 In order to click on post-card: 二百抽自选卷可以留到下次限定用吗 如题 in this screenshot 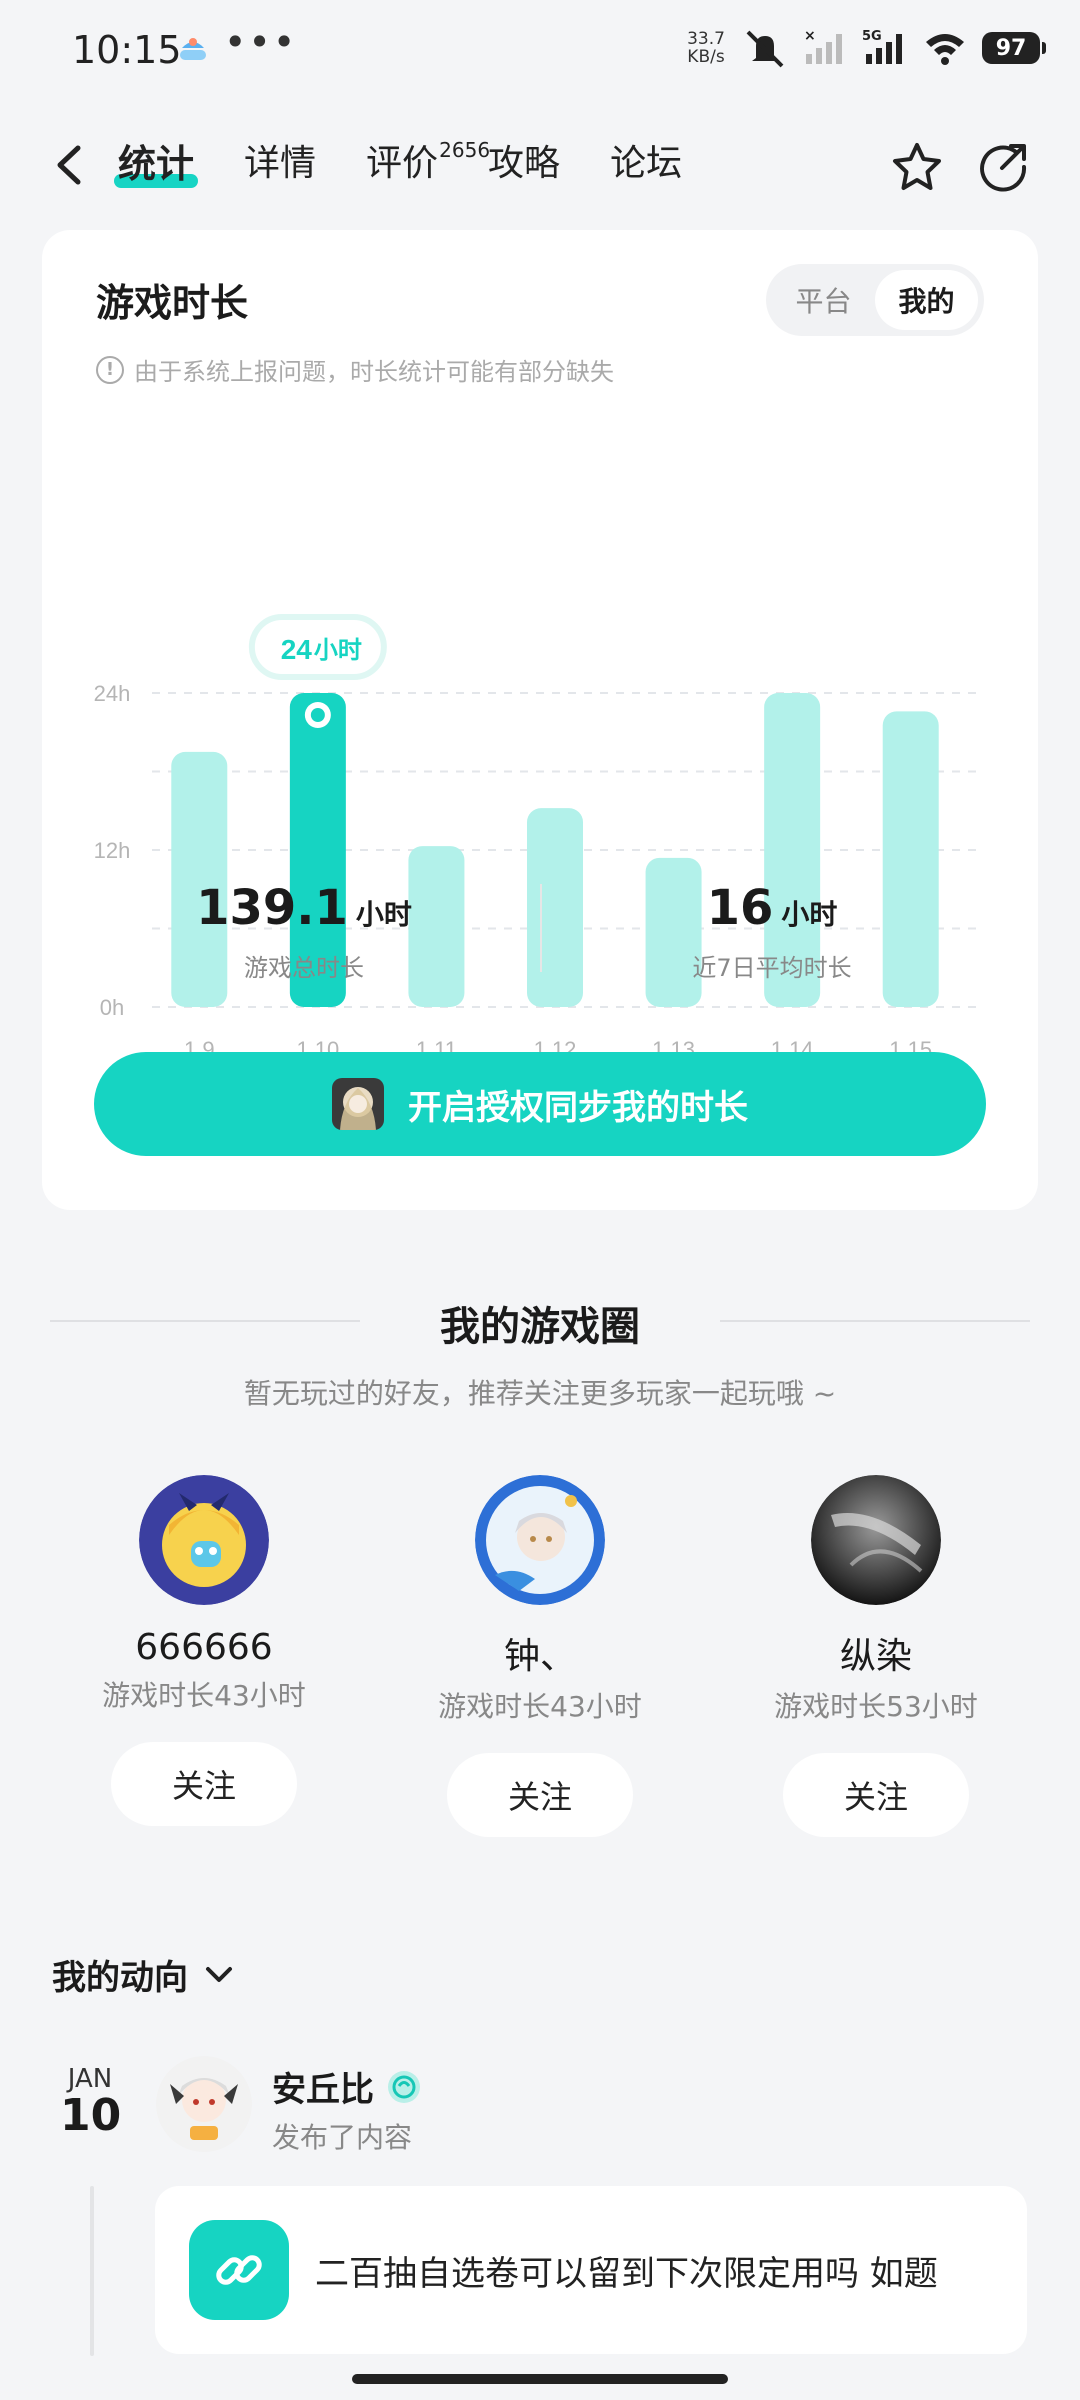, I will do `click(591, 2270)`.